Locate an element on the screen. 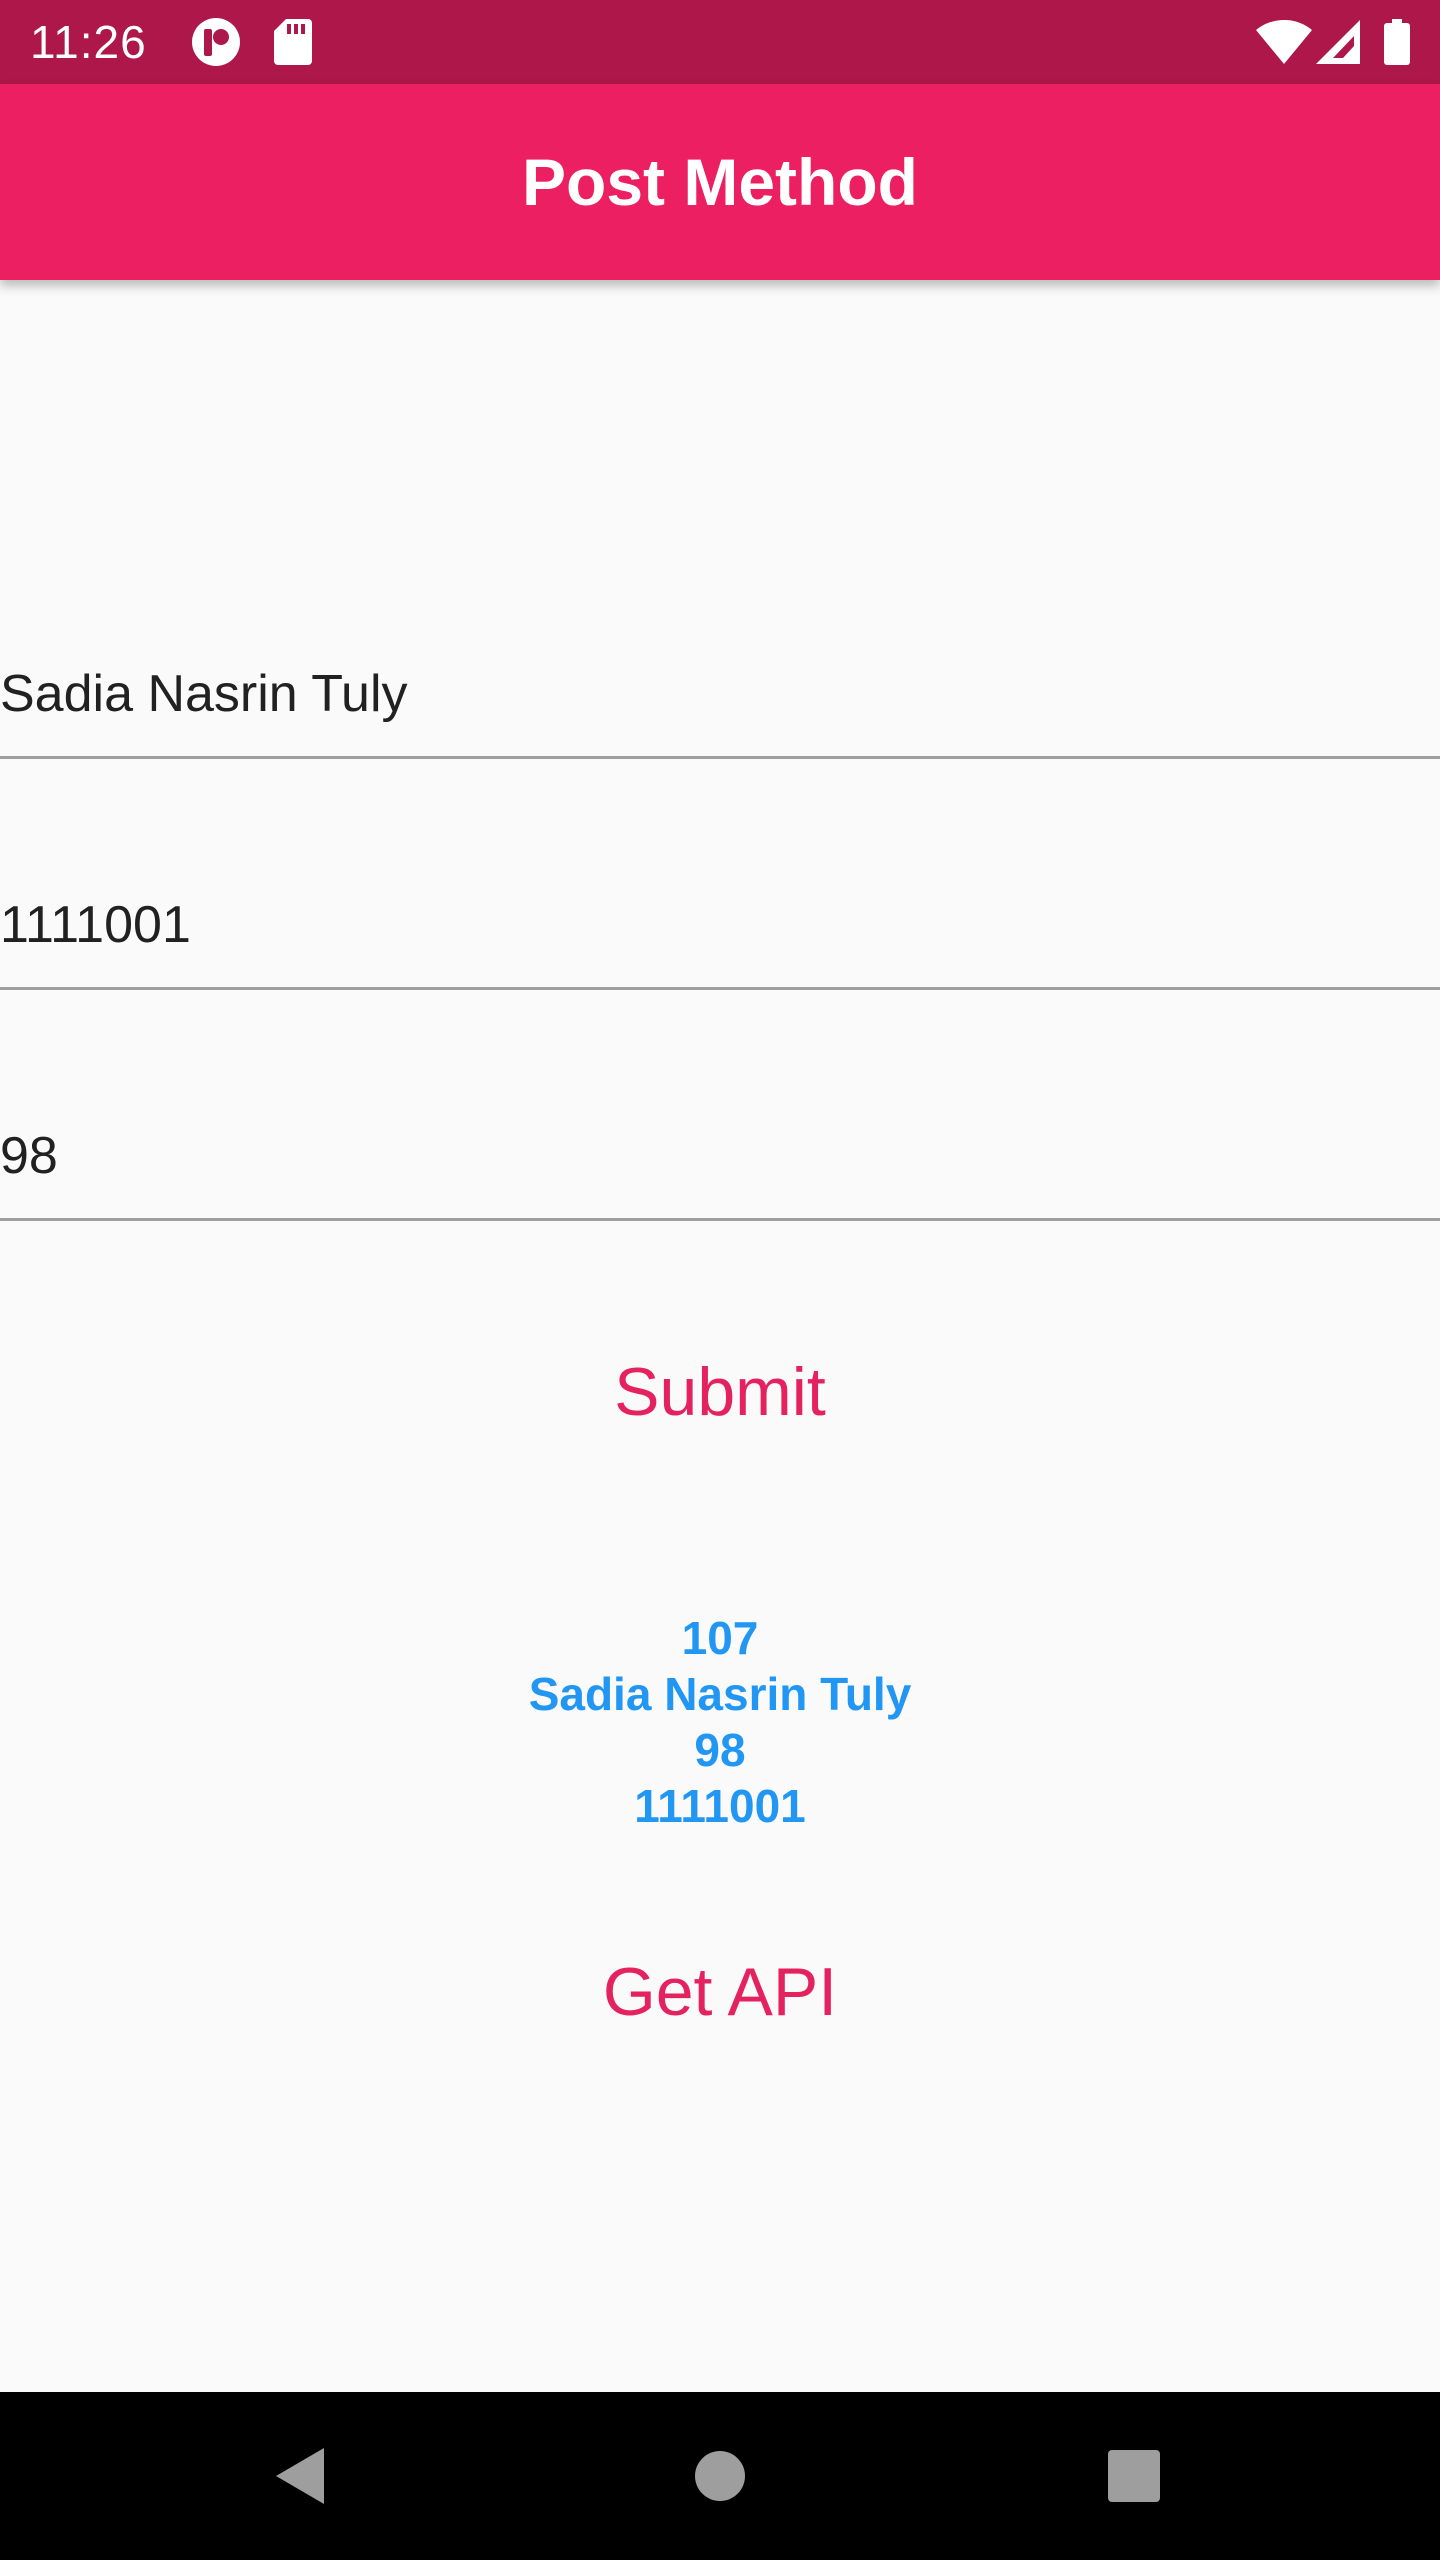 The image size is (1440, 2560). wifi-icon is located at coordinates (1284, 42).